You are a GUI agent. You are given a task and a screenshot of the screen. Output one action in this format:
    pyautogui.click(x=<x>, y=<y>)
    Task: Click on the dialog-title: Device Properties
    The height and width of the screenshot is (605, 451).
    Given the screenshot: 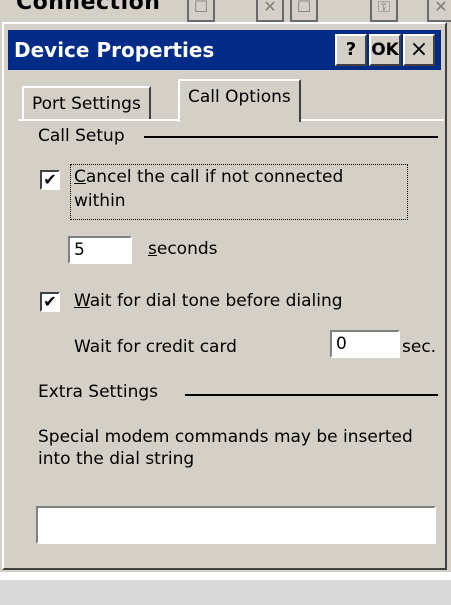 What is the action you would take?
    pyautogui.click(x=114, y=50)
    